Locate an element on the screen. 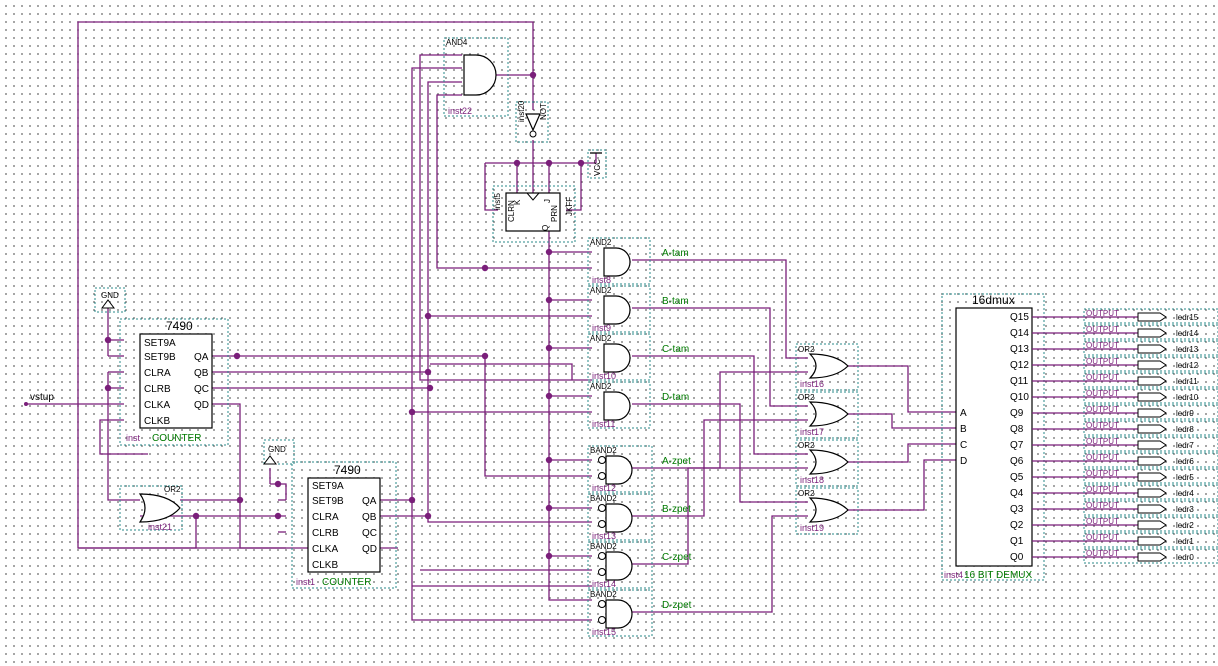  output-pin-ledr4: OUTPUT ledr4 is located at coordinates (1125, 492).